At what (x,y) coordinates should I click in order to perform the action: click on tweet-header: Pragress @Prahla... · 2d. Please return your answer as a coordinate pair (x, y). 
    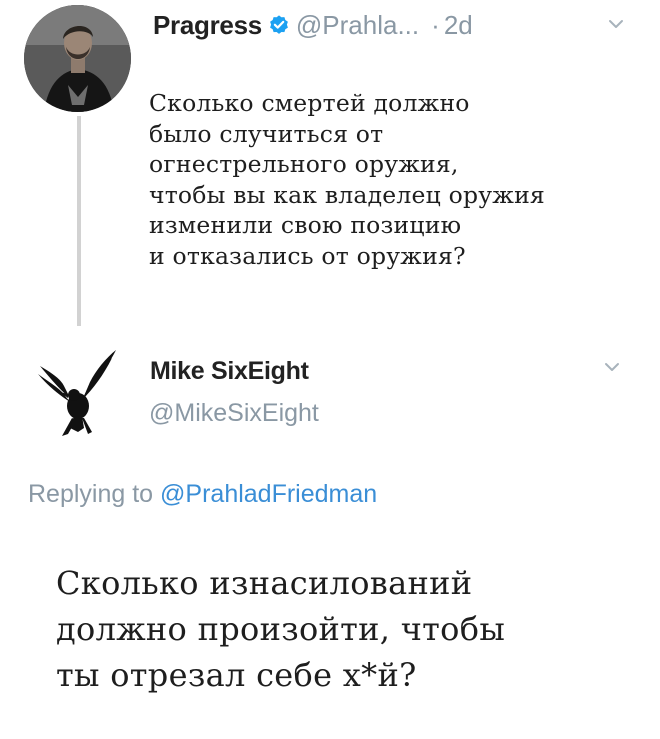
    Looking at the image, I should click on (313, 25).